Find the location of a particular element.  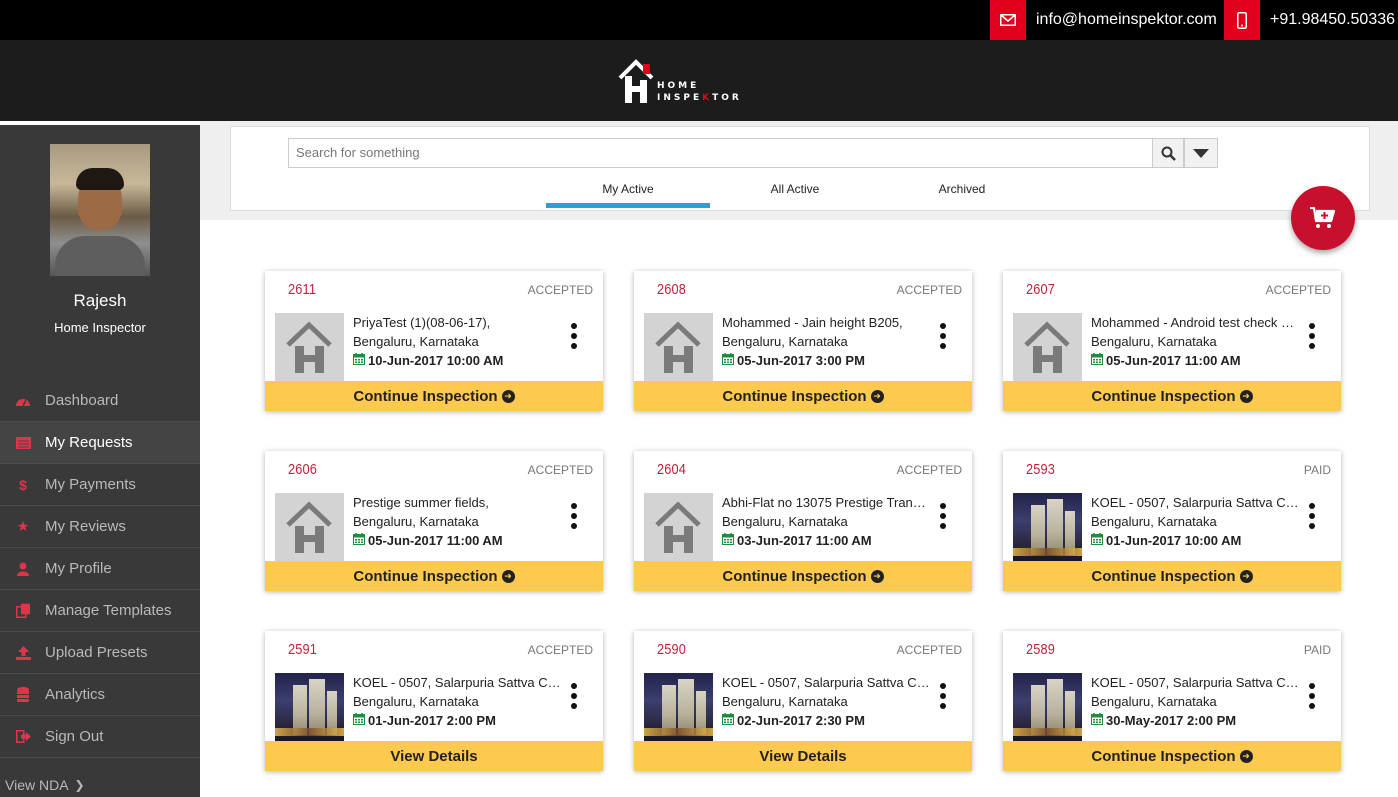

request-id: 2593 is located at coordinates (1040, 469).